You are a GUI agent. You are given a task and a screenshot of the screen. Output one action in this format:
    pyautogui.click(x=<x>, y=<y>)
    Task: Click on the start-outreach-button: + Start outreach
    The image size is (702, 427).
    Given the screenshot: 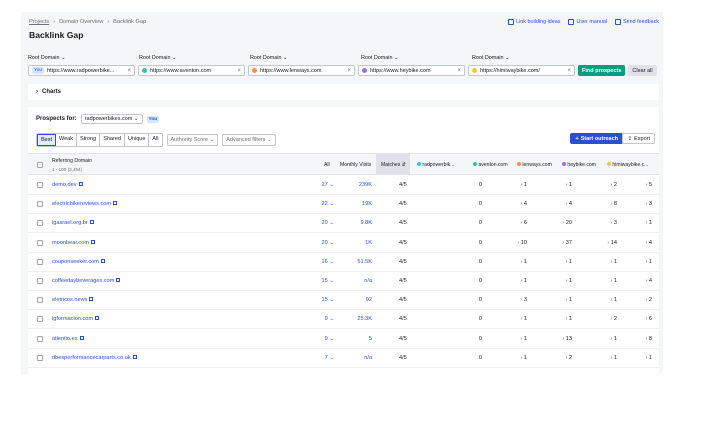 What is the action you would take?
    pyautogui.click(x=596, y=138)
    